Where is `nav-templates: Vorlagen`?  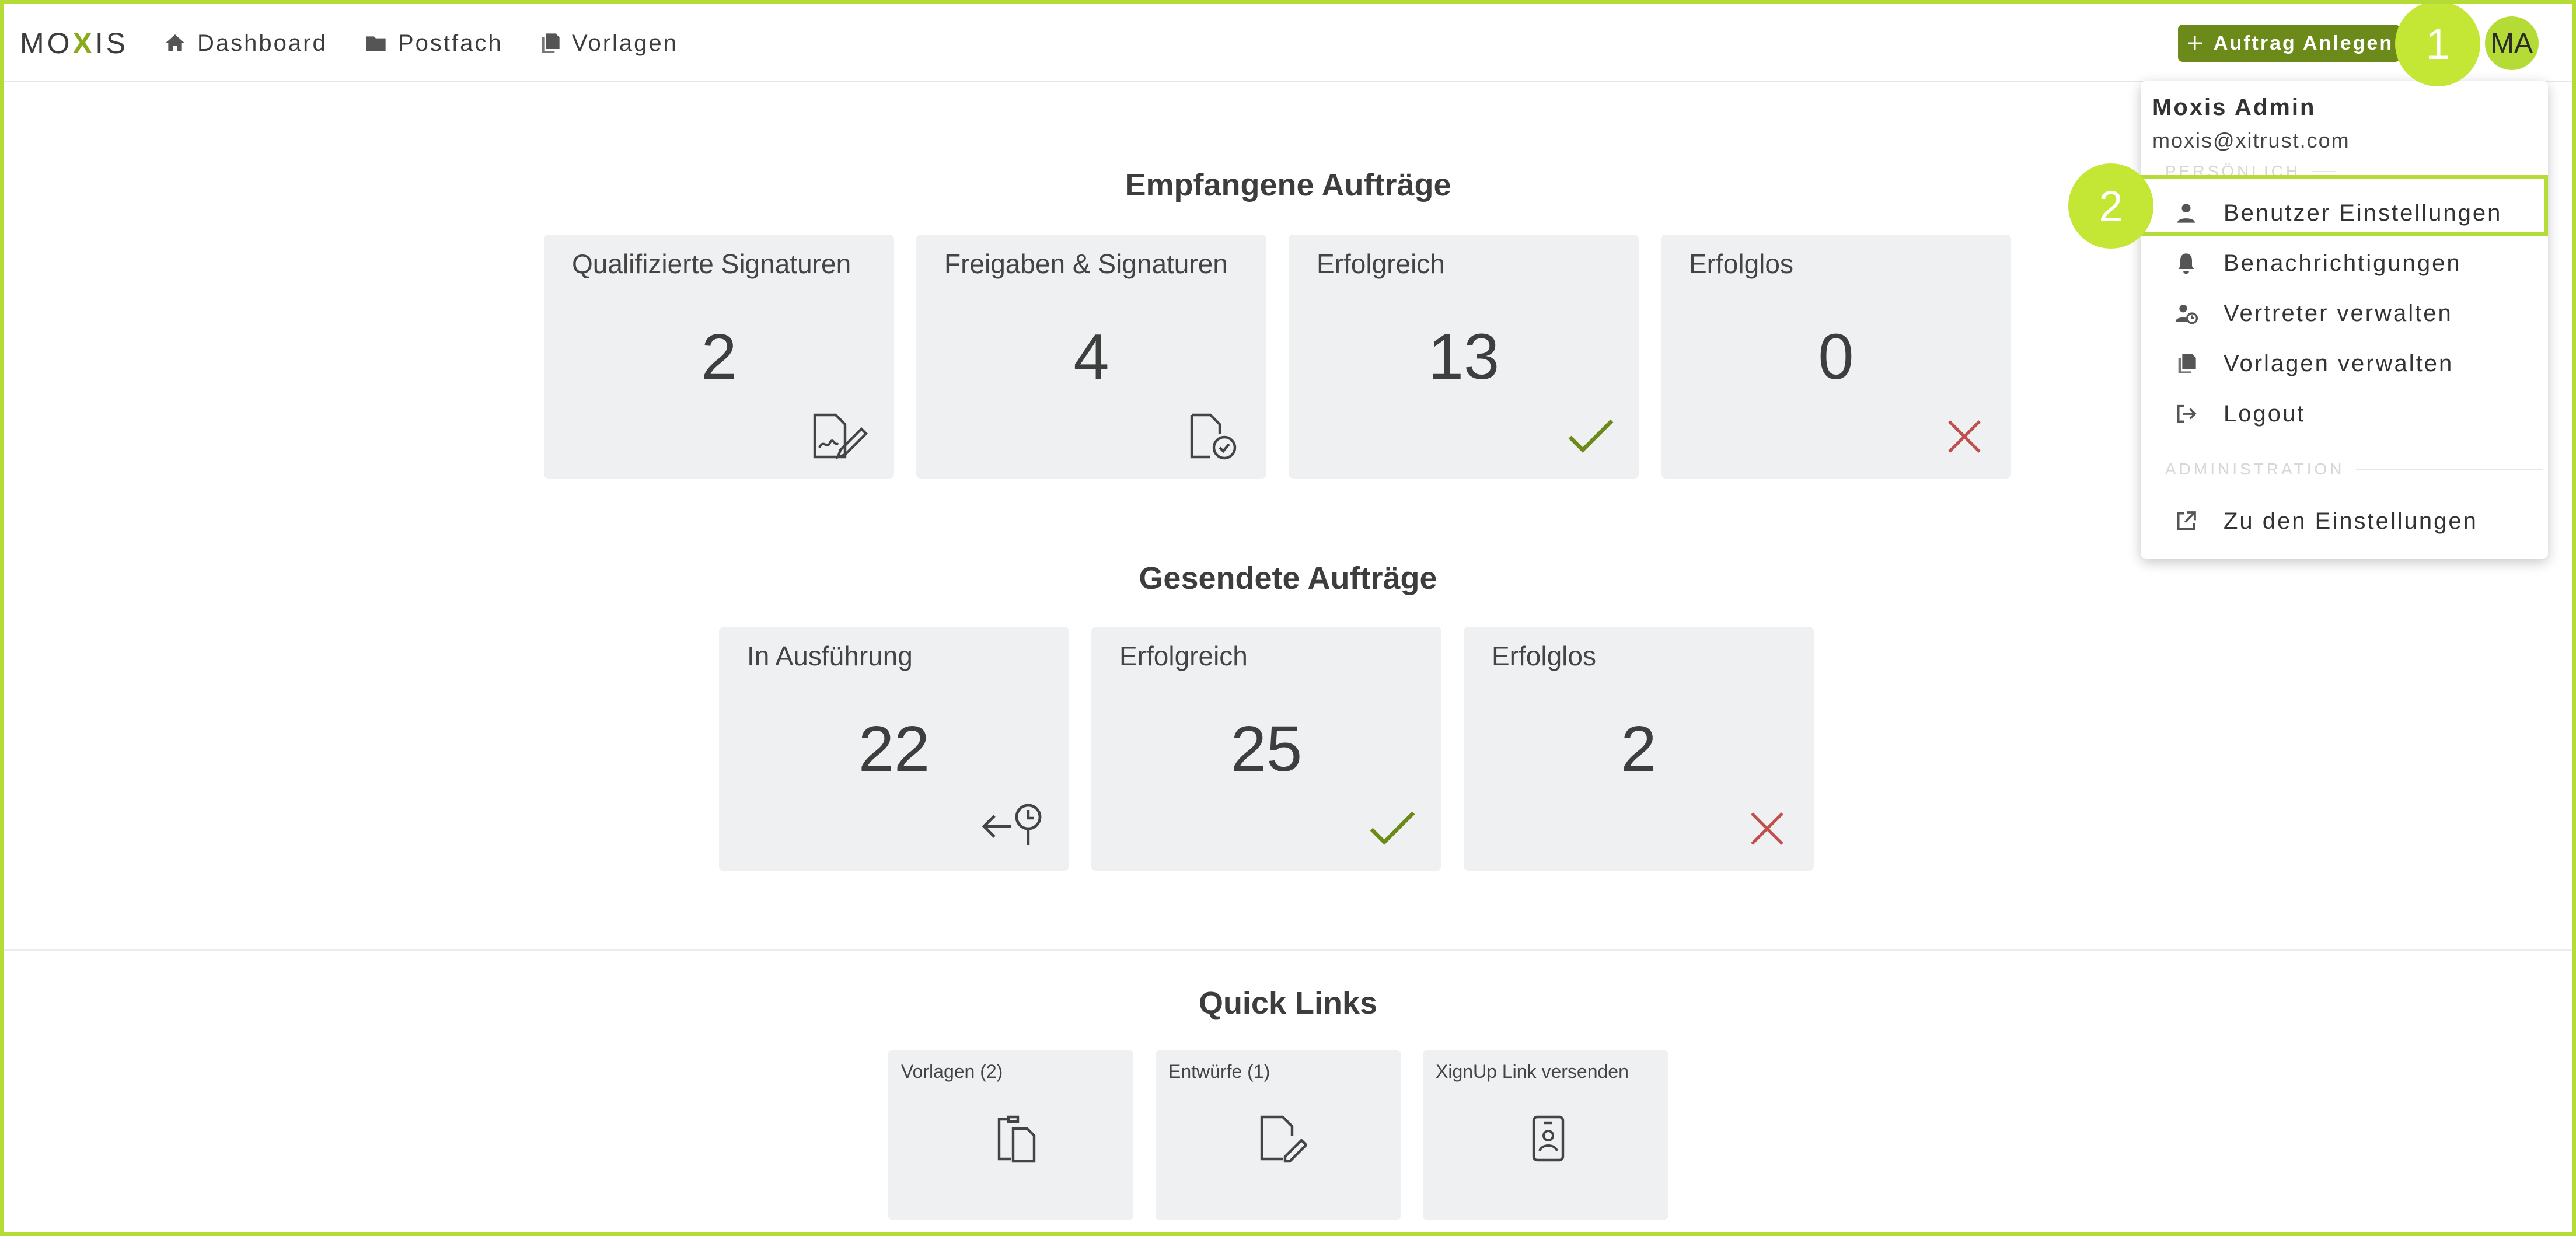 nav-templates: Vorlagen is located at coordinates (608, 43).